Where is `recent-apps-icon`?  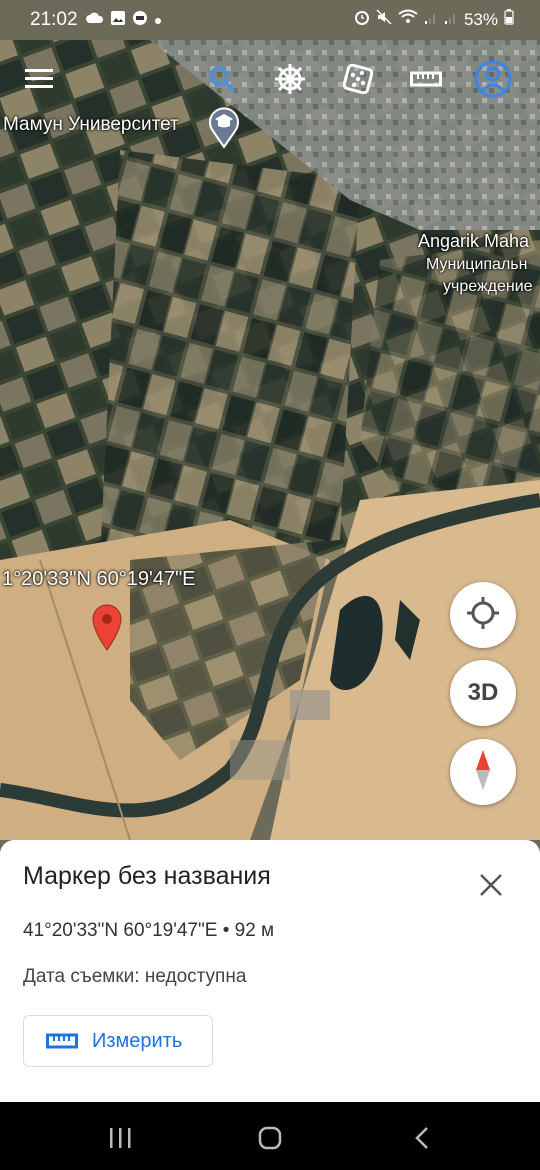
recent-apps-icon is located at coordinates (120, 1140).